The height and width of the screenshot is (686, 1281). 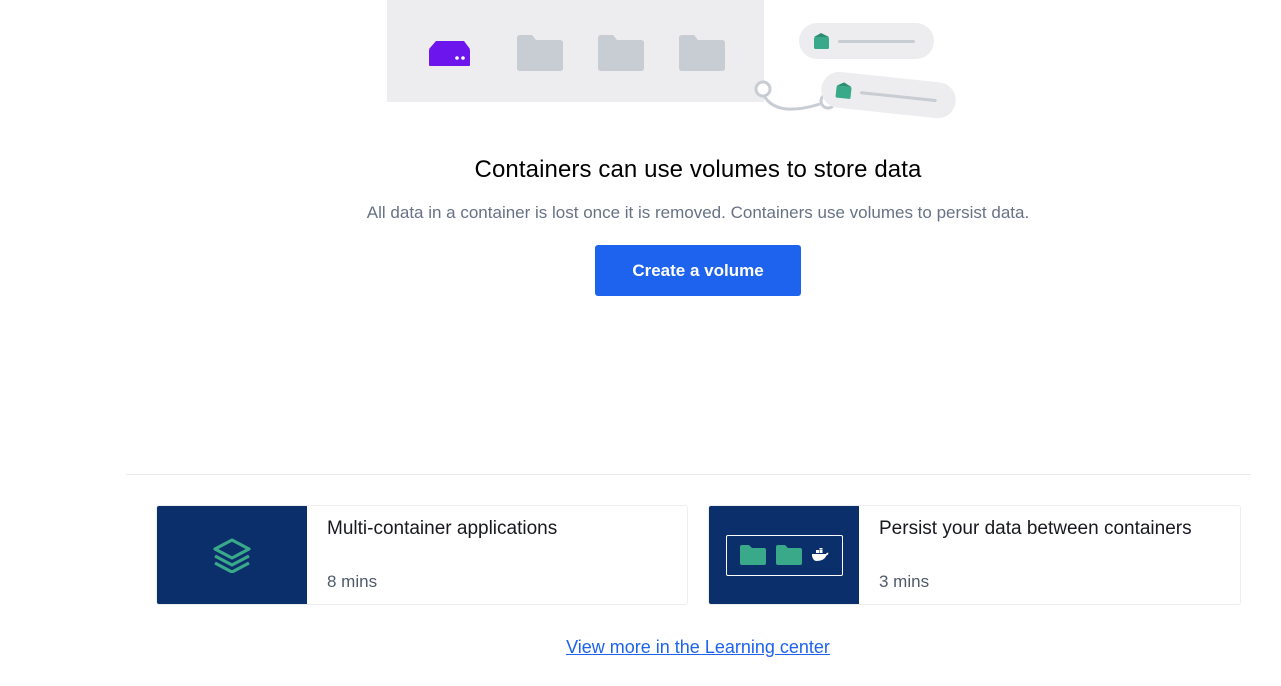 I want to click on illustration-graphics, so click(x=692, y=71).